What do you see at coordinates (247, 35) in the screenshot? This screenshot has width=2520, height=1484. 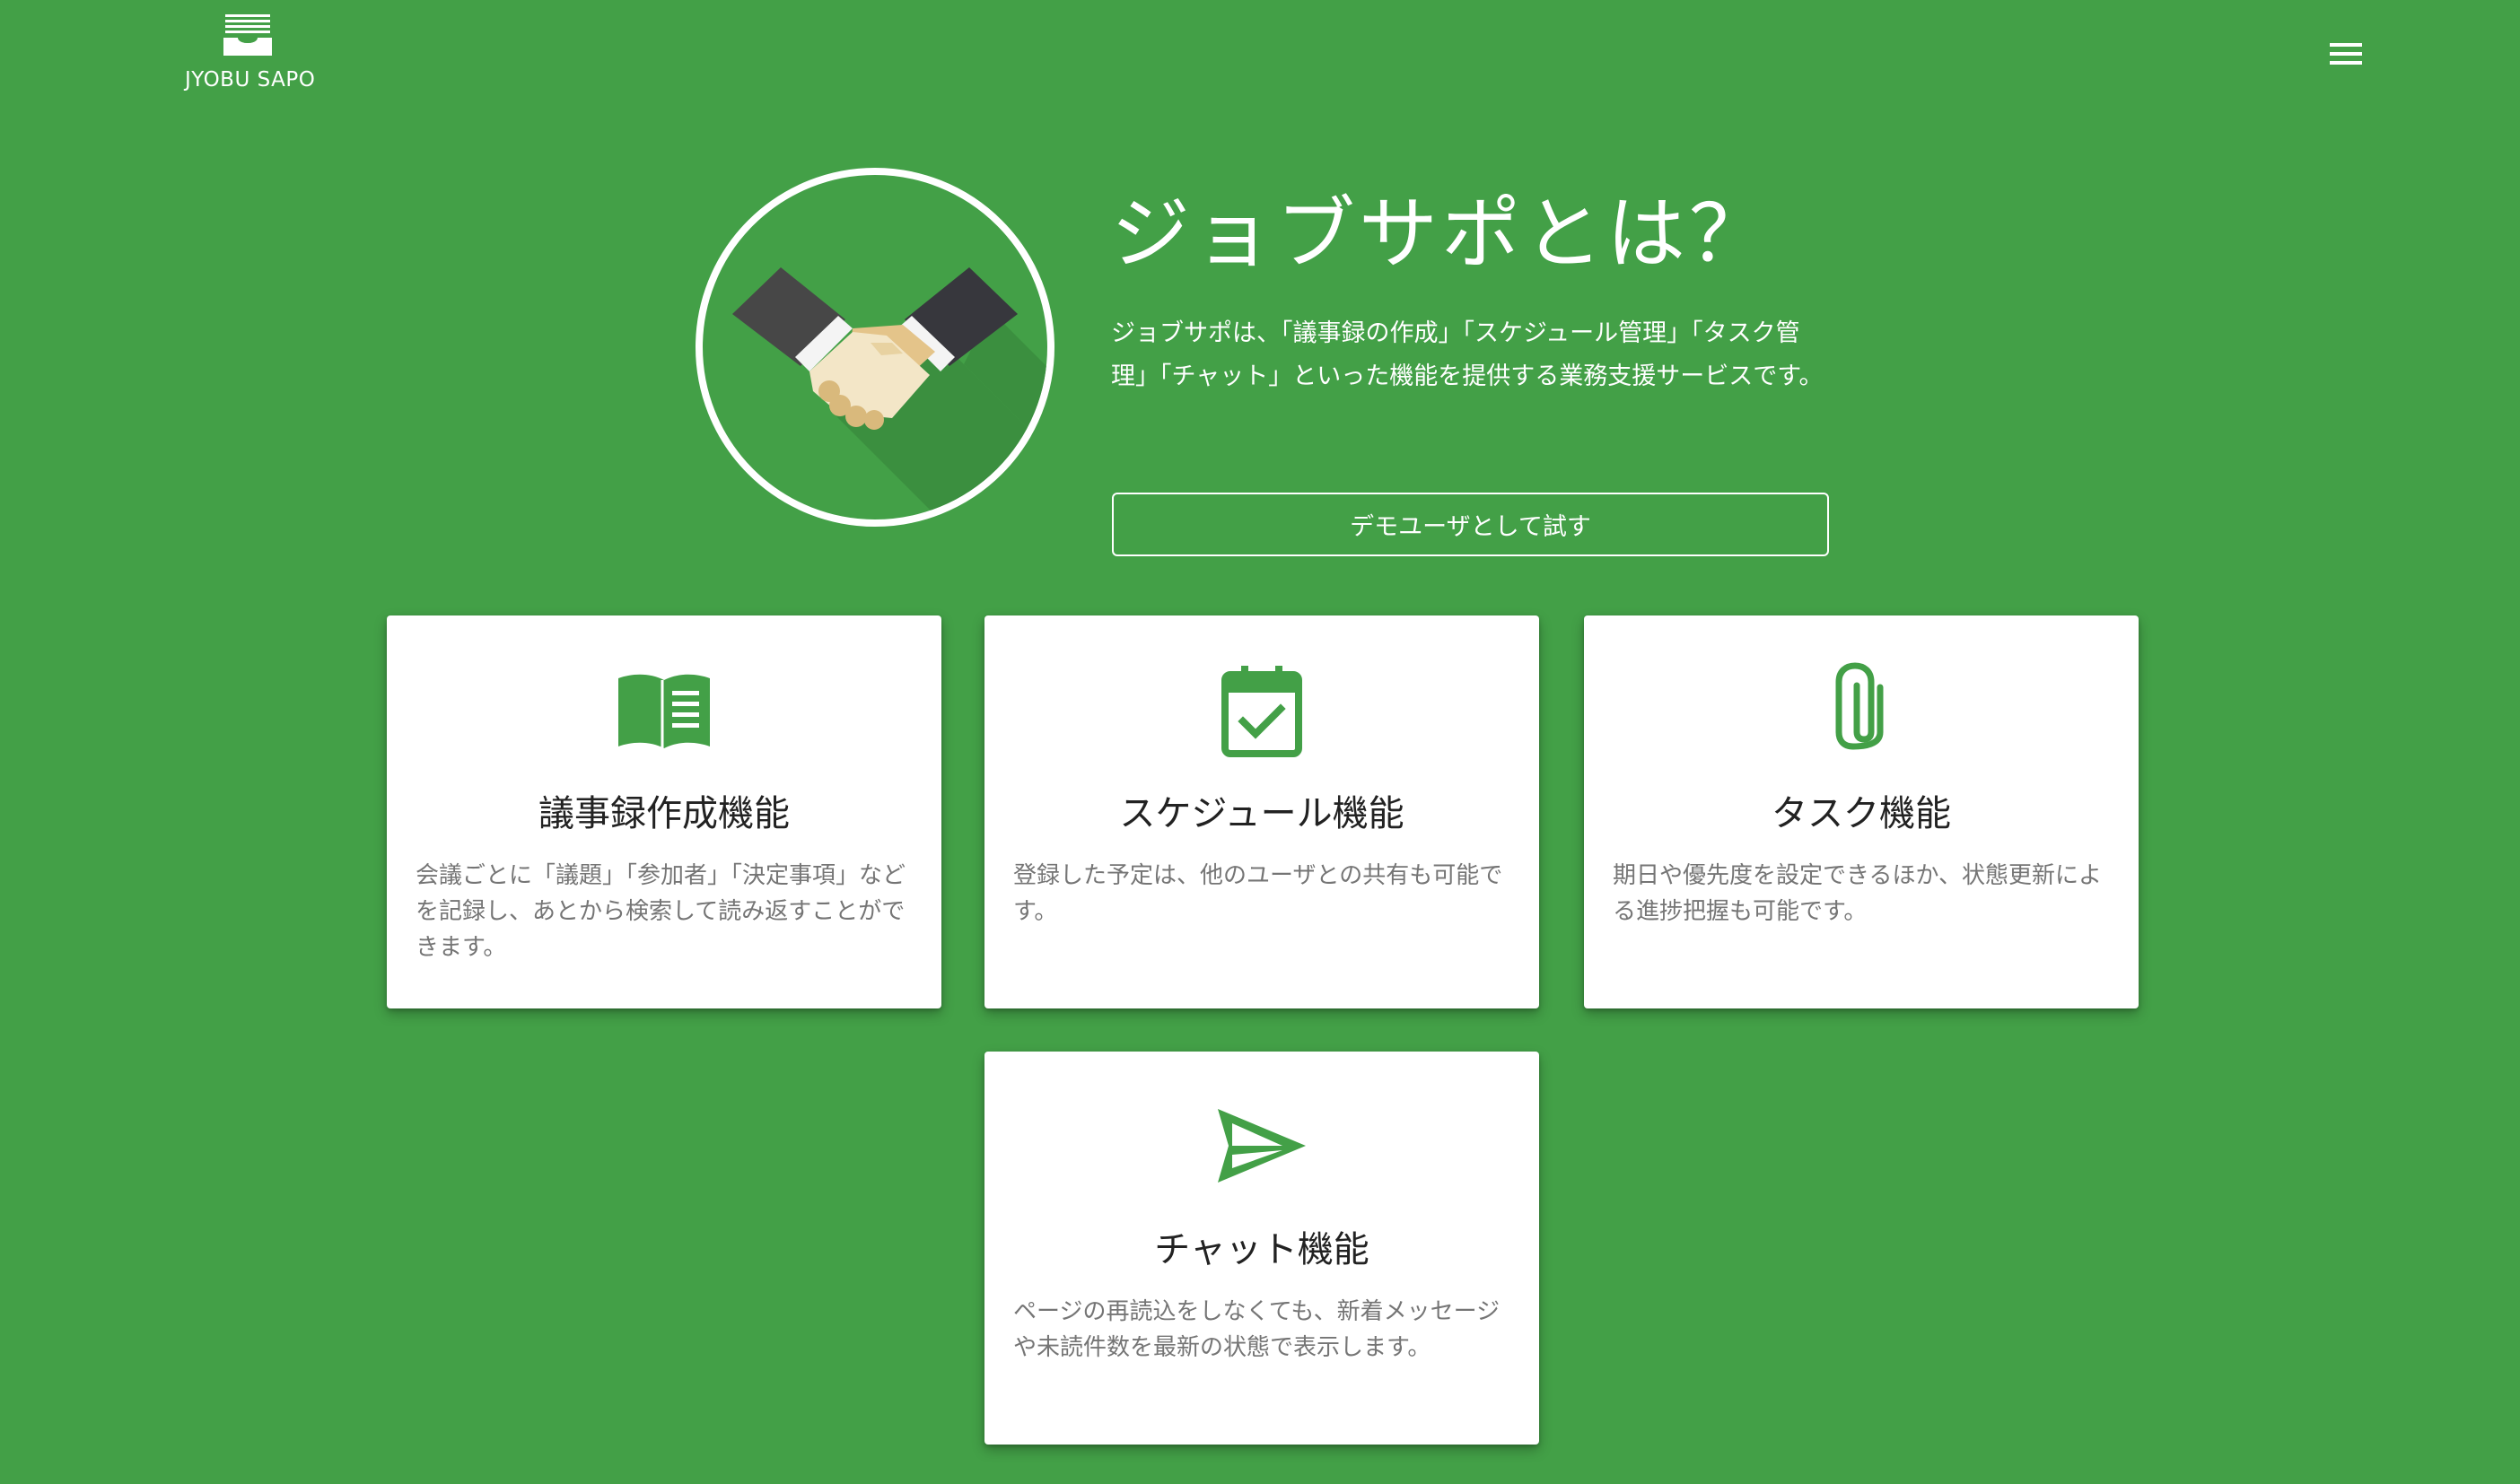 I see `inbox-tray-icon` at bounding box center [247, 35].